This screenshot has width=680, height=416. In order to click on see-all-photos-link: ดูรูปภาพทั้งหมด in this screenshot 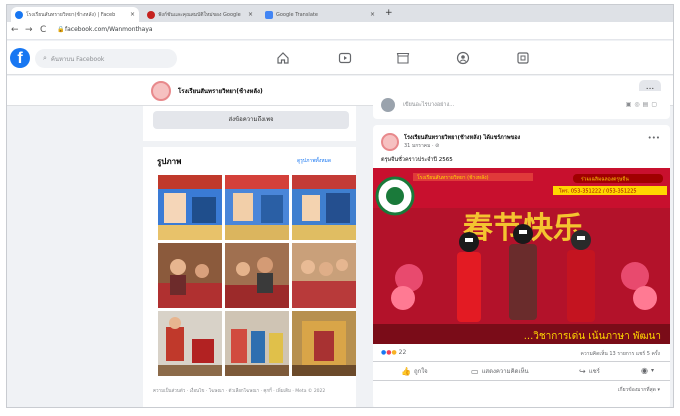, I will do `click(314, 161)`.